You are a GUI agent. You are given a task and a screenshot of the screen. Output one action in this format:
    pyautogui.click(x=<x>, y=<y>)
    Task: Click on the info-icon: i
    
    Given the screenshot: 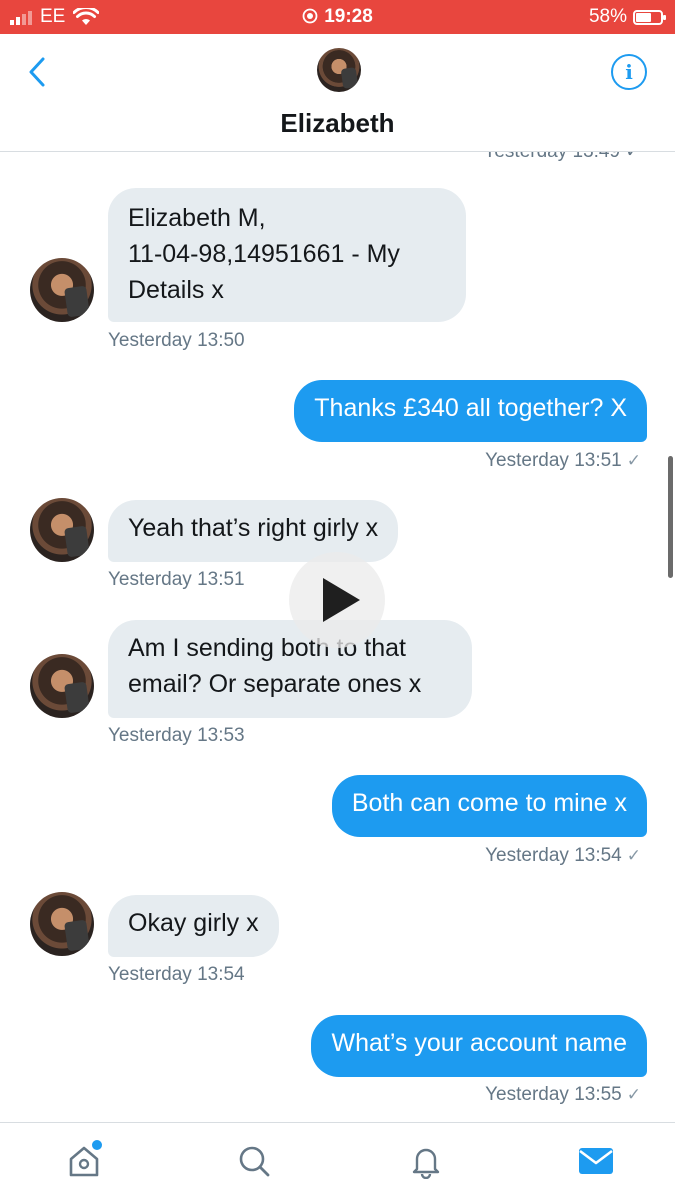 What is the action you would take?
    pyautogui.click(x=629, y=72)
    